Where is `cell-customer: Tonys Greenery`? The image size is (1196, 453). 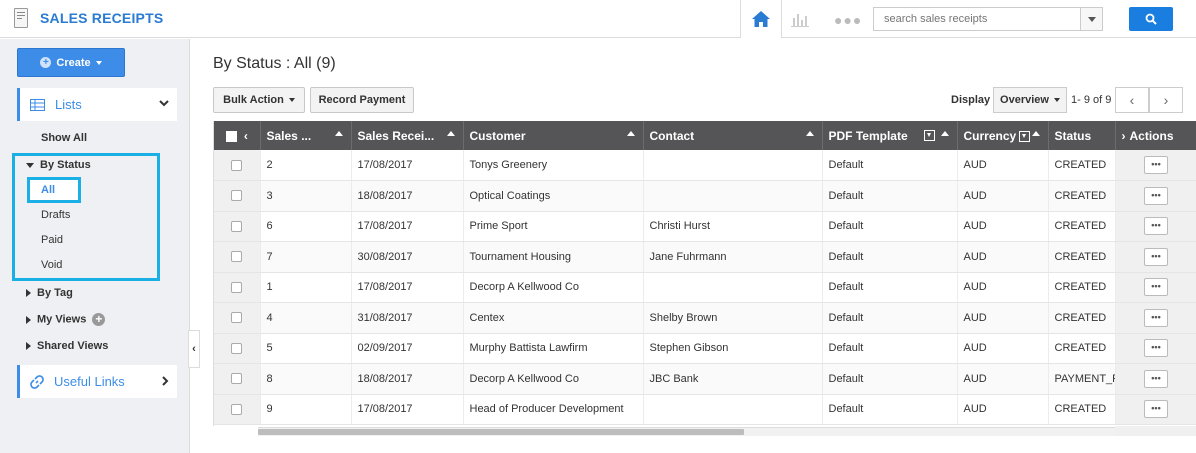
cell-customer: Tonys Greenery is located at coordinates (553, 165).